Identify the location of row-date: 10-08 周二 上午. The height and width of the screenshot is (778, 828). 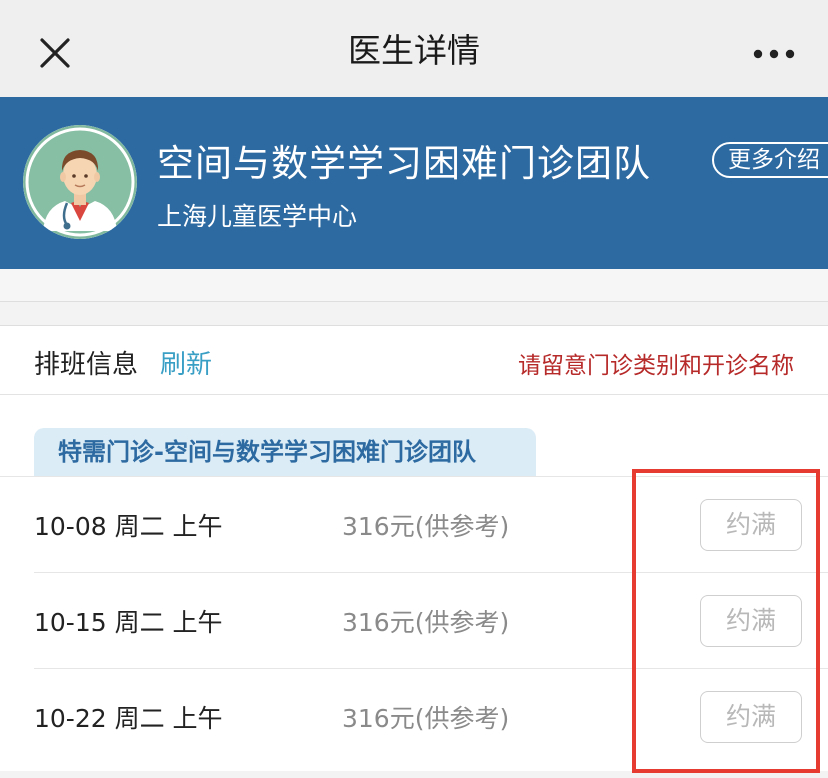
(128, 526).